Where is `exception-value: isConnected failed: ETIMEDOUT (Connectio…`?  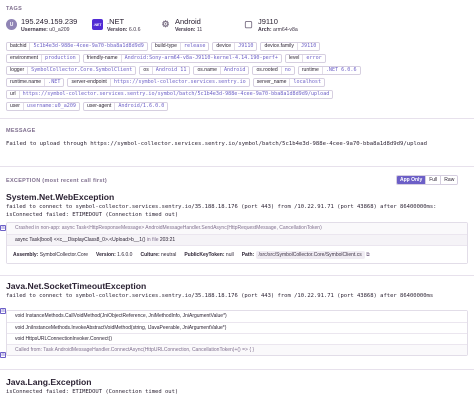
exception-value: isConnected failed: ETIMEDOUT (Connectio… is located at coordinates (92, 392).